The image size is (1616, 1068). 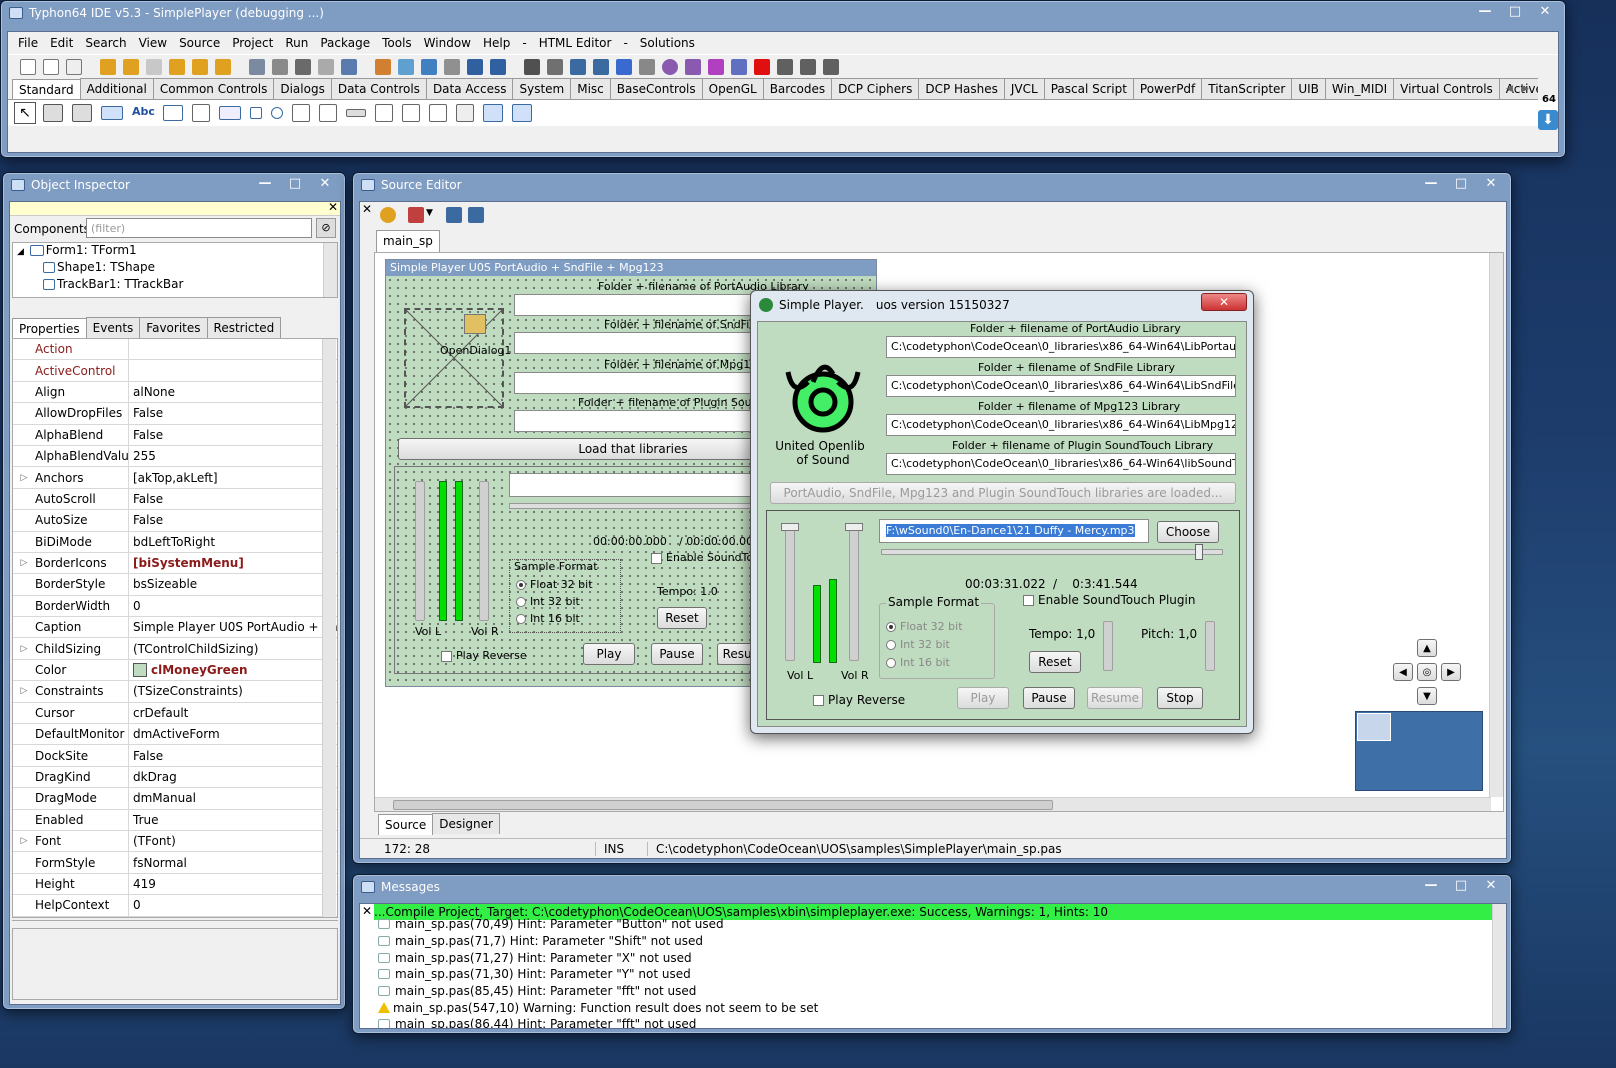 What do you see at coordinates (555, 66) in the screenshot?
I see `settings-icon` at bounding box center [555, 66].